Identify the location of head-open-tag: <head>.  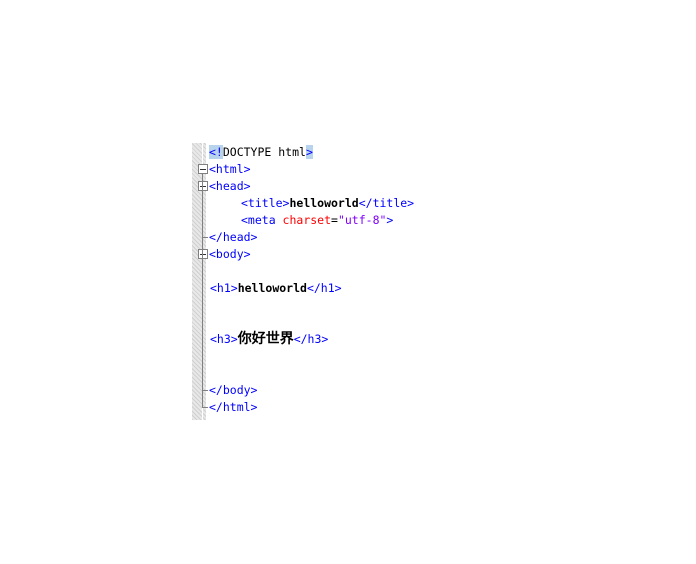
(230, 186).